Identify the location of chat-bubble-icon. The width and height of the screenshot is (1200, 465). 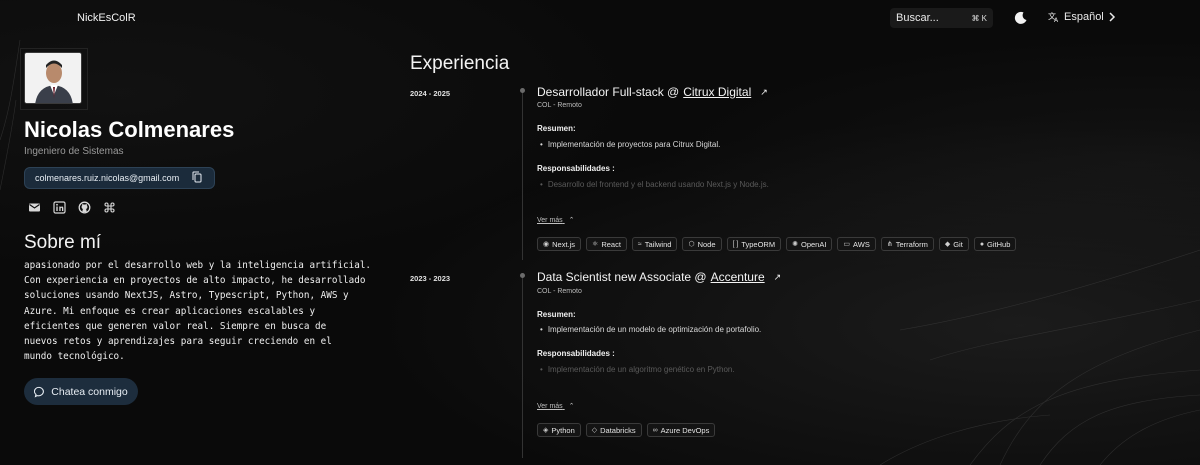
(39, 392).